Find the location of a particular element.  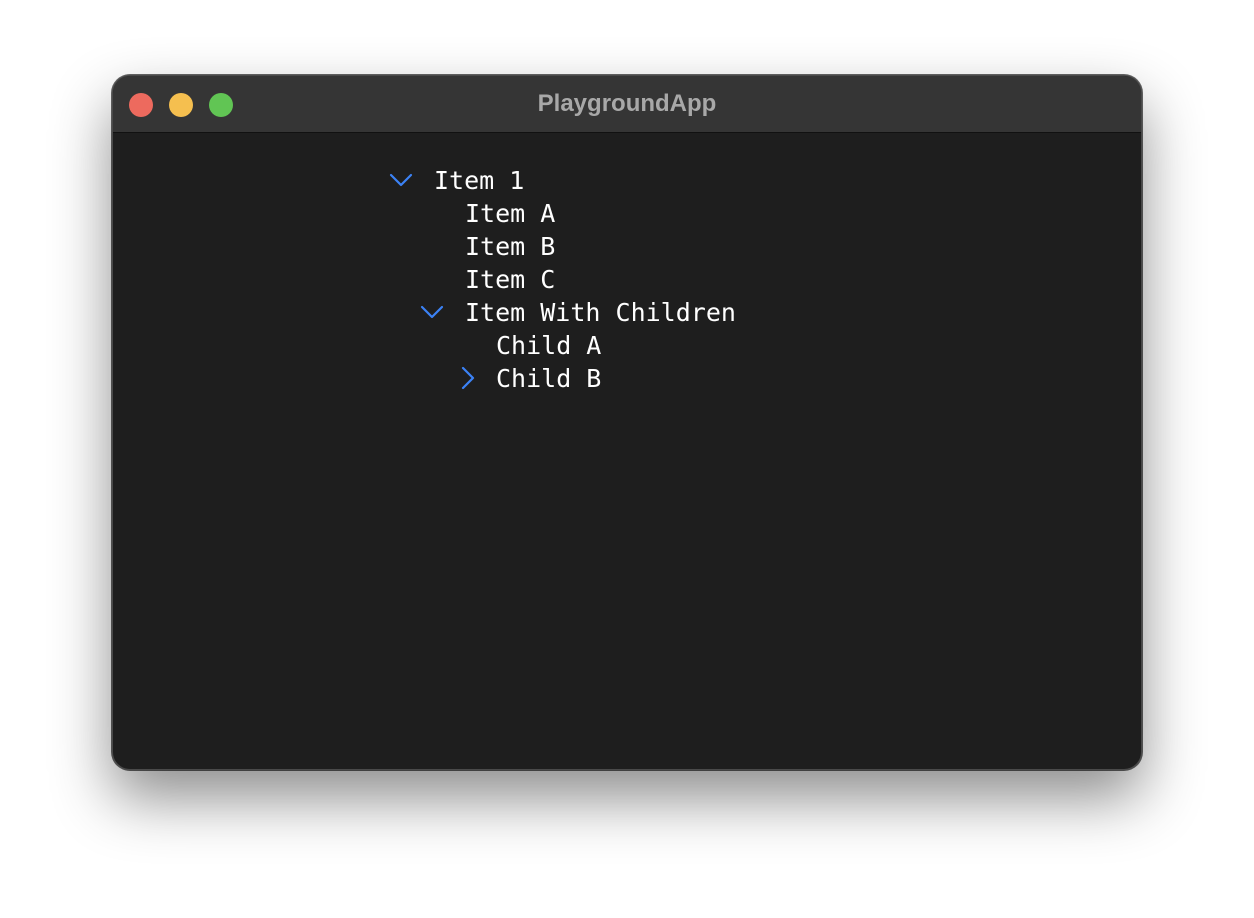

tree-row-label: Item A is located at coordinates (510, 213).